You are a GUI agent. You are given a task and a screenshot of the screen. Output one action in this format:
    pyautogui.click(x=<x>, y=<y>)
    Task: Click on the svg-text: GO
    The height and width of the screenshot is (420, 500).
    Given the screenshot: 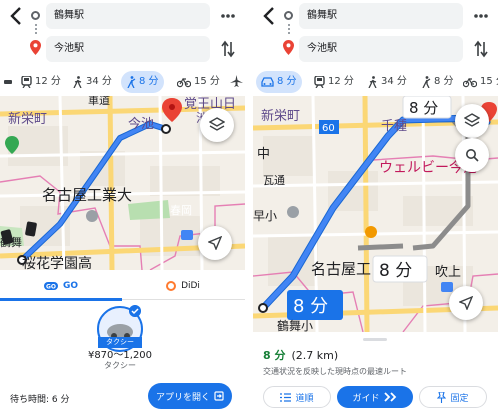 What is the action you would take?
    pyautogui.click(x=51, y=287)
    